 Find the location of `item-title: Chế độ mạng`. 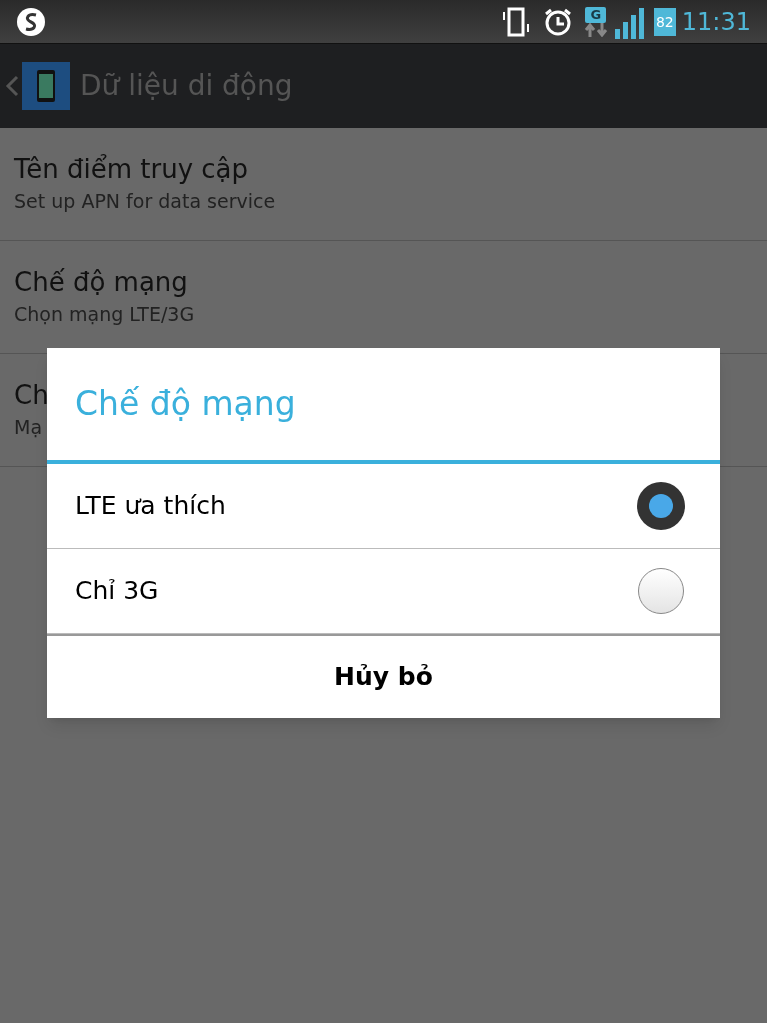

item-title: Chế độ mạng is located at coordinates (101, 282).